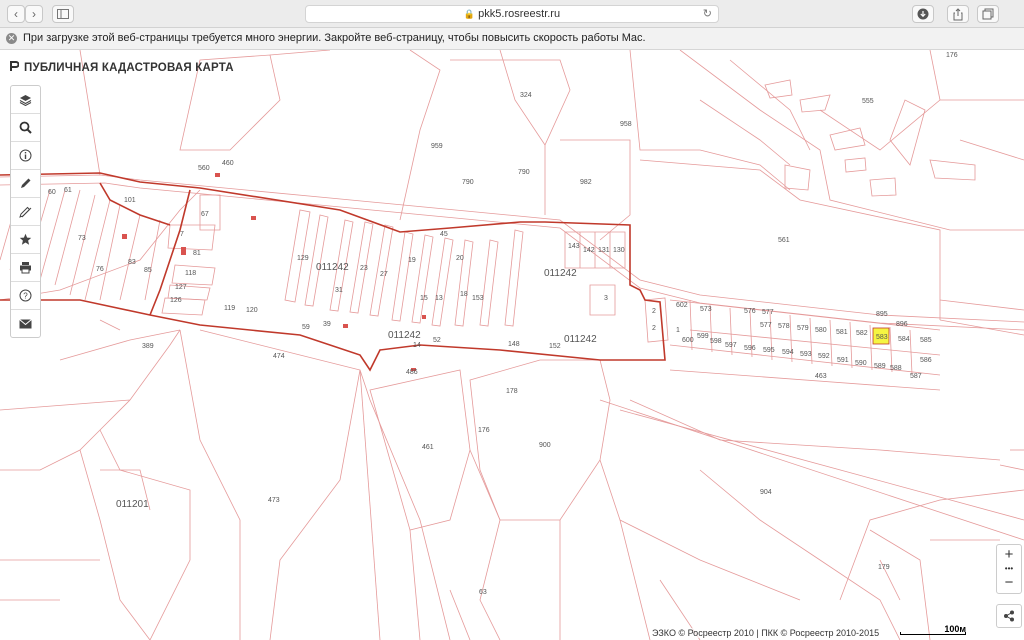  What do you see at coordinates (412, 260) in the screenshot?
I see `parcel-number-label: 19` at bounding box center [412, 260].